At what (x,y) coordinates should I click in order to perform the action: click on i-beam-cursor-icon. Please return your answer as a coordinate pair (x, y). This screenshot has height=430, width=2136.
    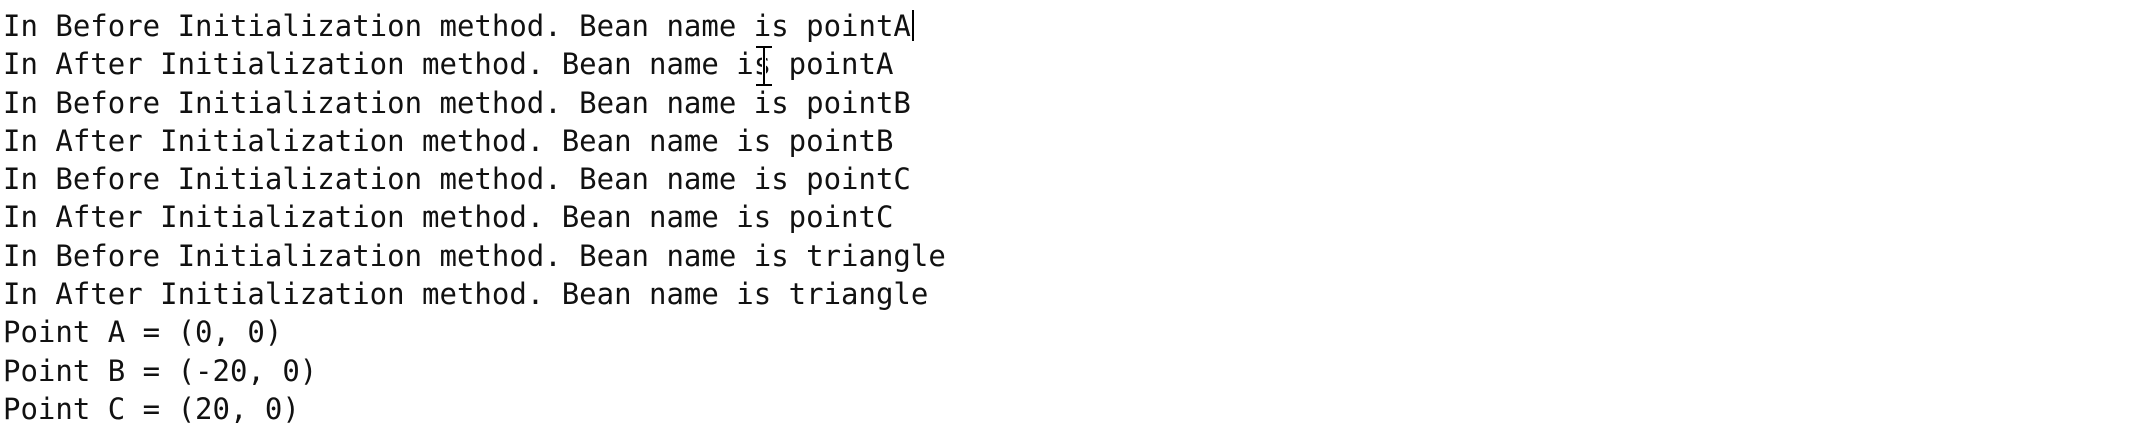
    Looking at the image, I should click on (764, 66).